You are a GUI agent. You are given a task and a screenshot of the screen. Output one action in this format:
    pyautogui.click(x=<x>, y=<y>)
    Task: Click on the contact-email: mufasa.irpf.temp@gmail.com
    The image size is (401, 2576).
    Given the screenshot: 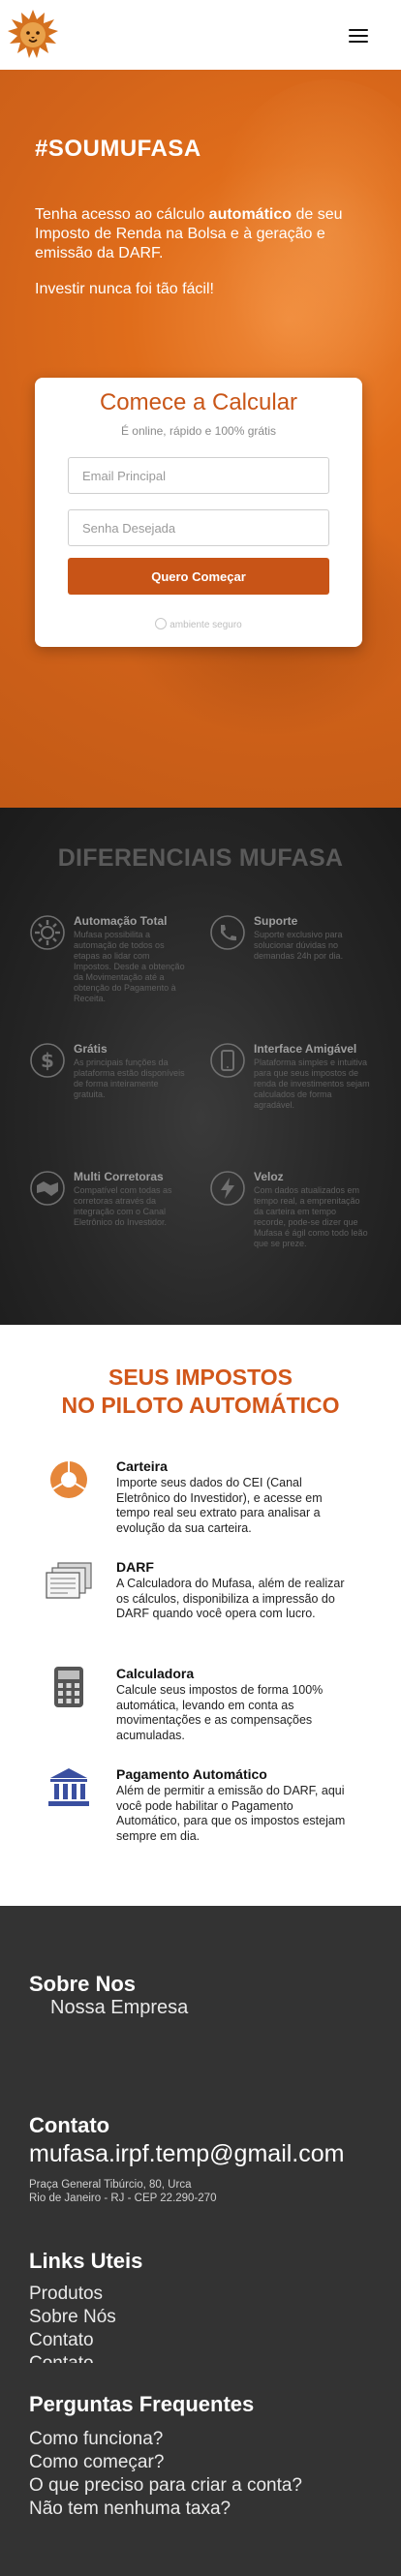 What is the action you would take?
    pyautogui.click(x=186, y=2154)
    